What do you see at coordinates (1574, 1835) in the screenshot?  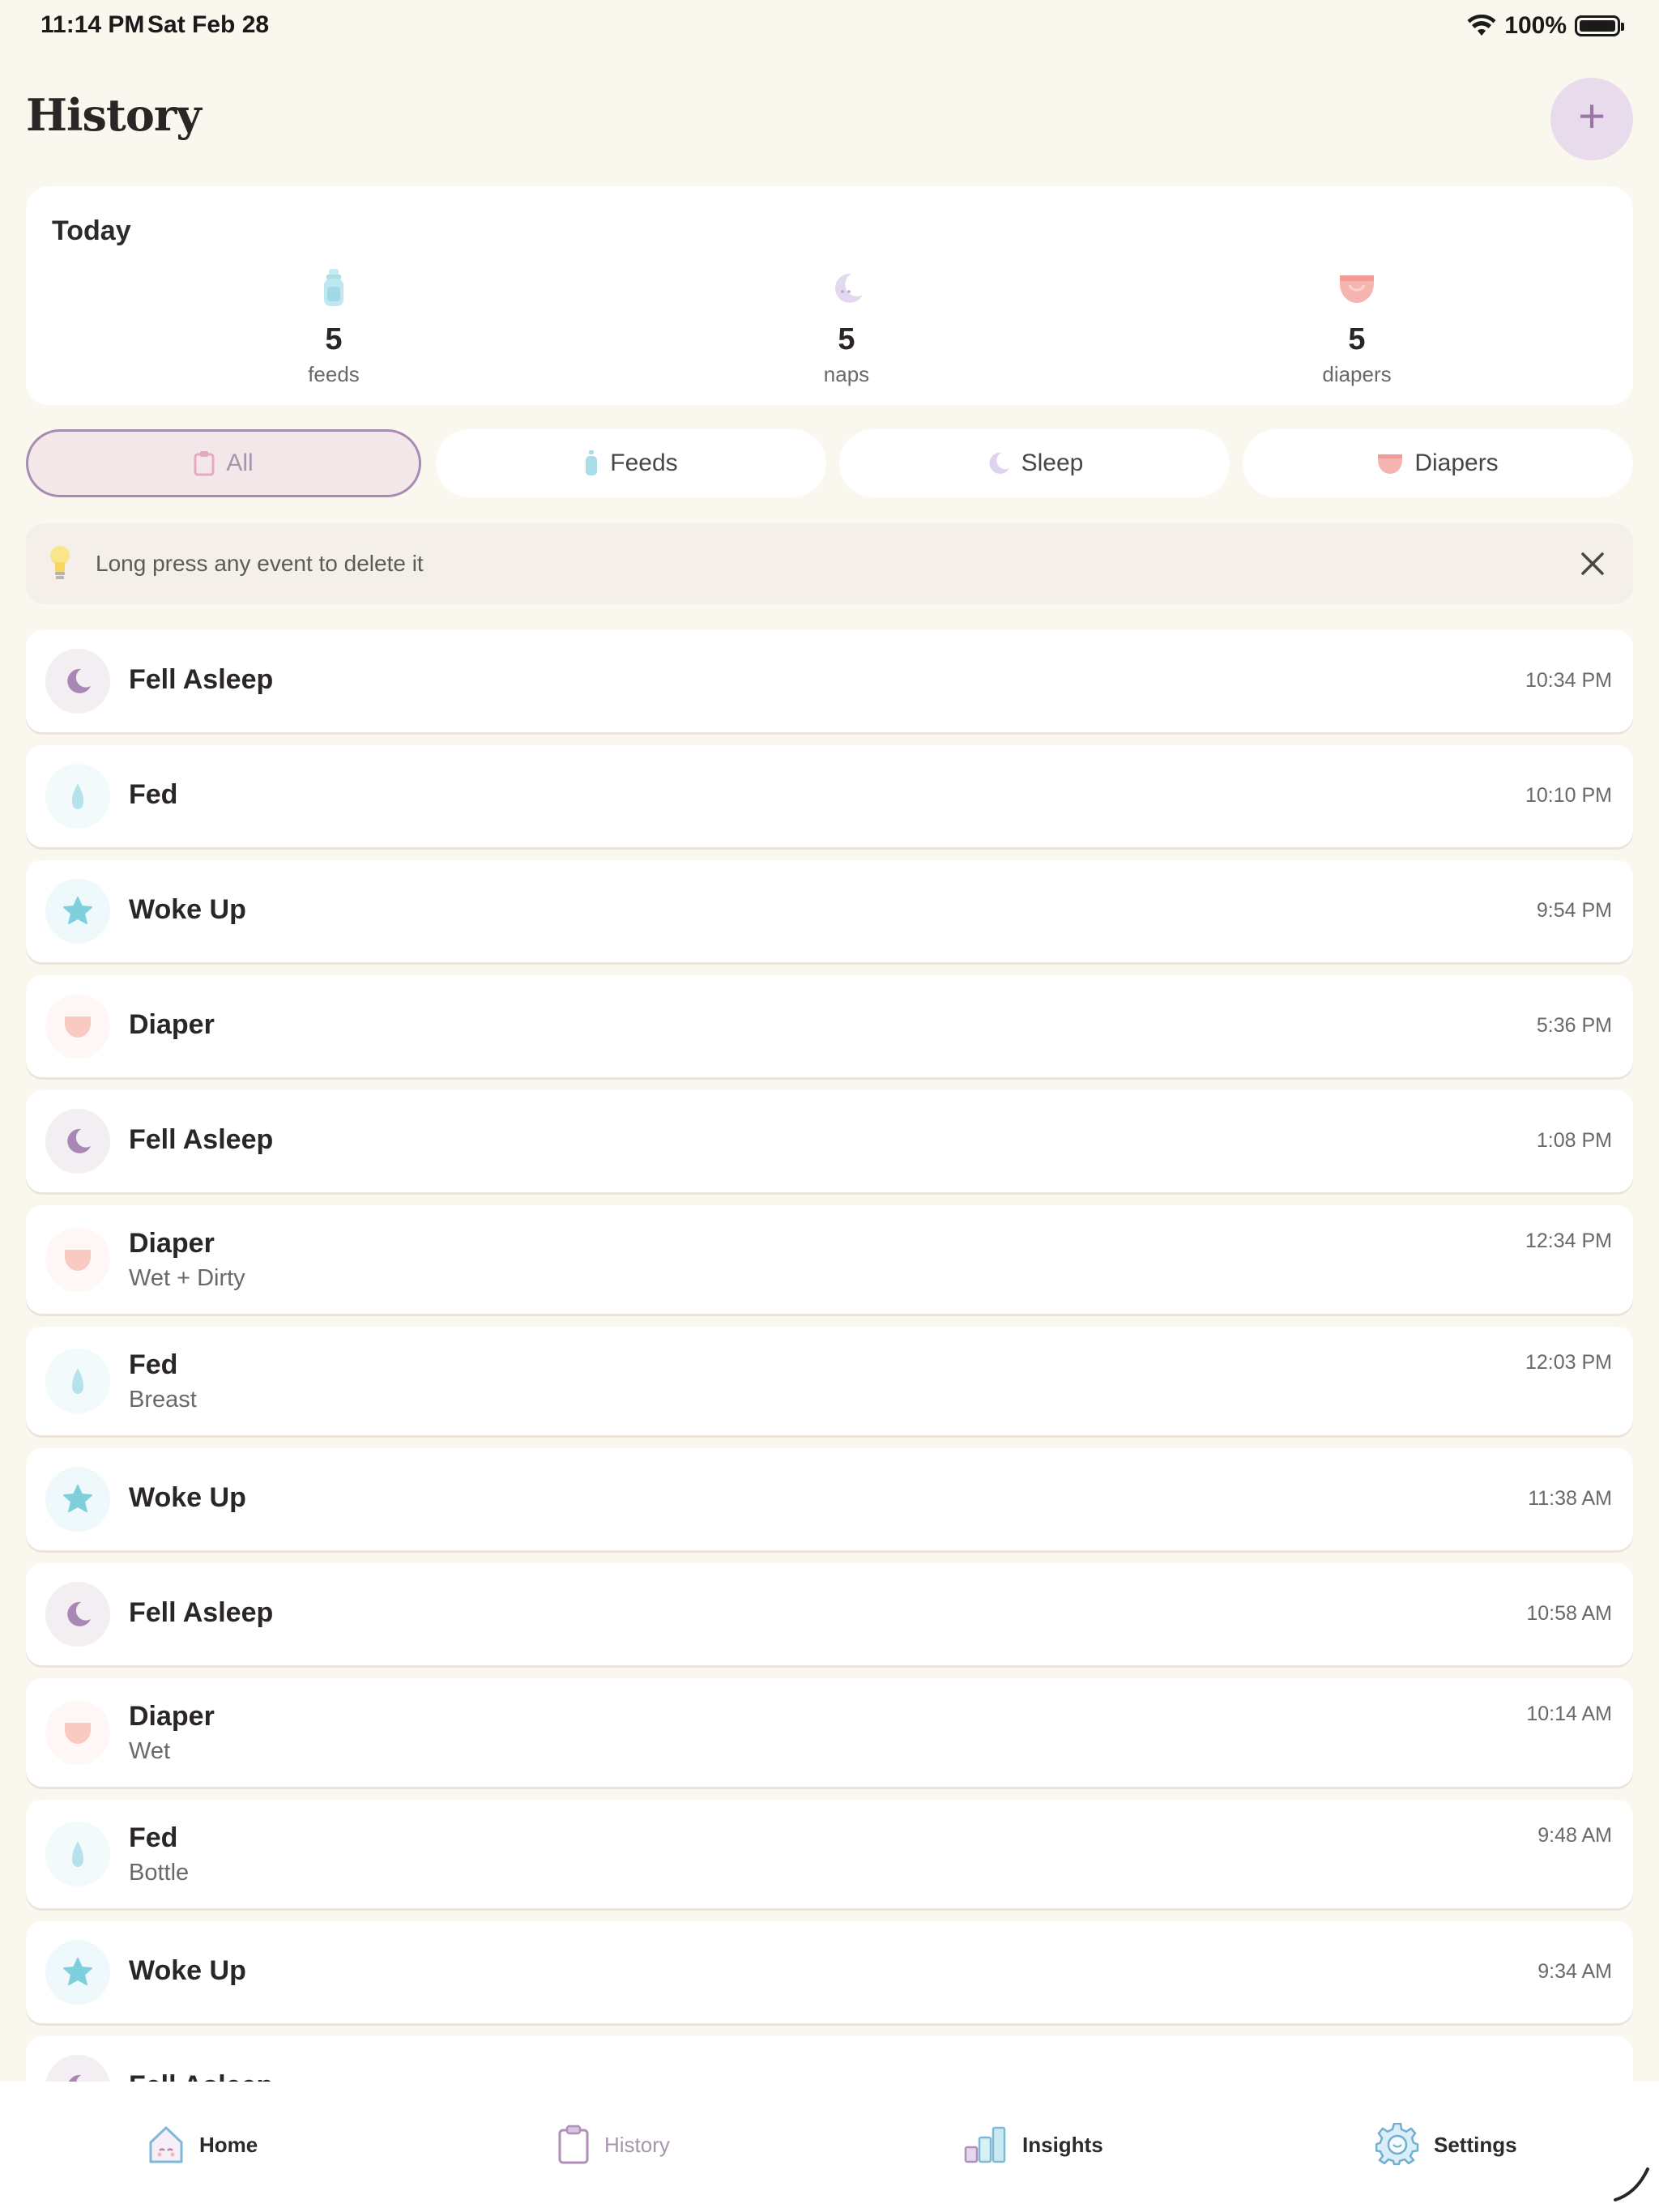 I see `event-time: 9:48 AM` at bounding box center [1574, 1835].